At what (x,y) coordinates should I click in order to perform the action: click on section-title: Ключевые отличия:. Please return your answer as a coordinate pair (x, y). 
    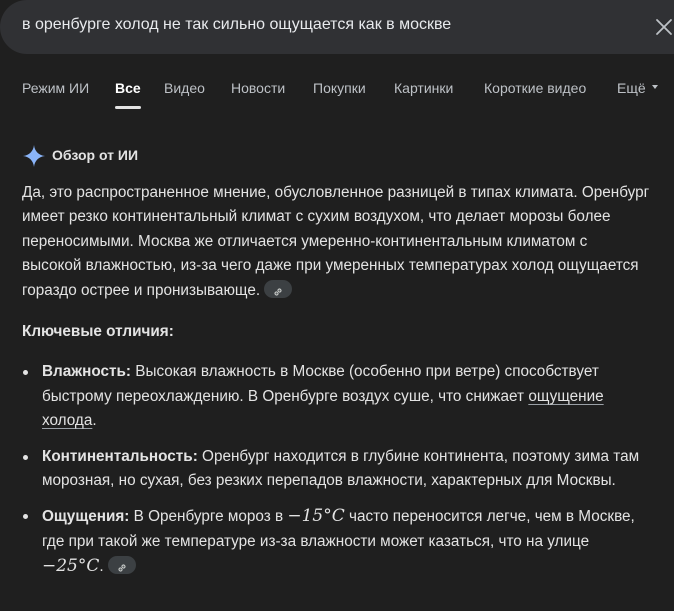
    Looking at the image, I should click on (98, 332).